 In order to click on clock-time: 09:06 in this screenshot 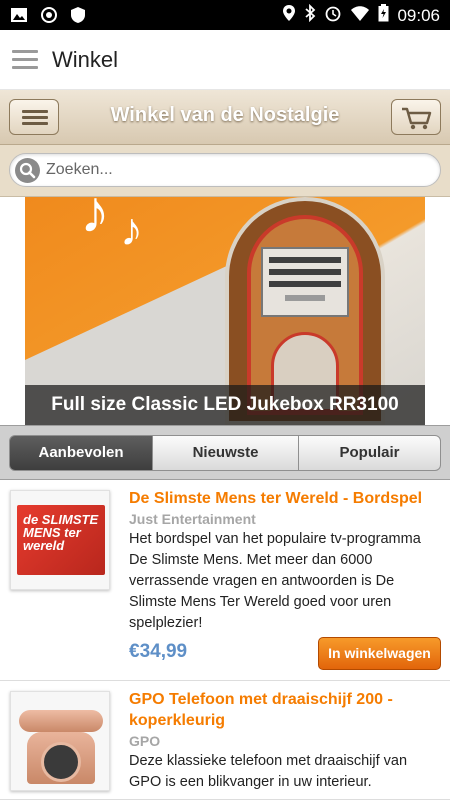, I will do `click(418, 15)`.